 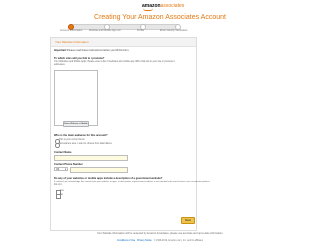 I want to click on ownership-yes-label: Yes, so click(x=62, y=191).